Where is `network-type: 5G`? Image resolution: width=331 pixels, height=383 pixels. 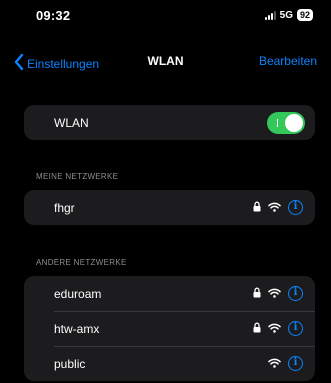 network-type: 5G is located at coordinates (286, 15).